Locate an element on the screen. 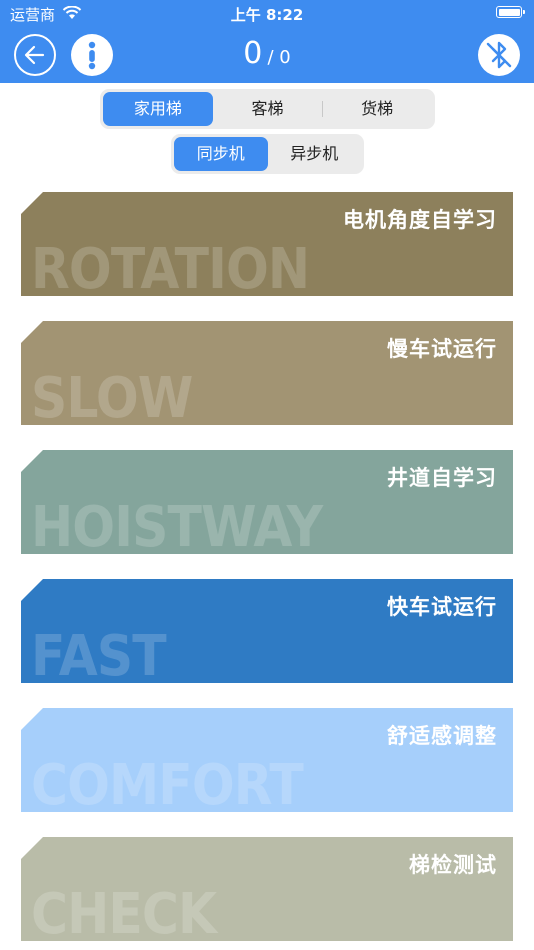 Image resolution: width=534 pixels, height=950 pixels. status-bar: 运营商 上午 8:22 is located at coordinates (267, 14).